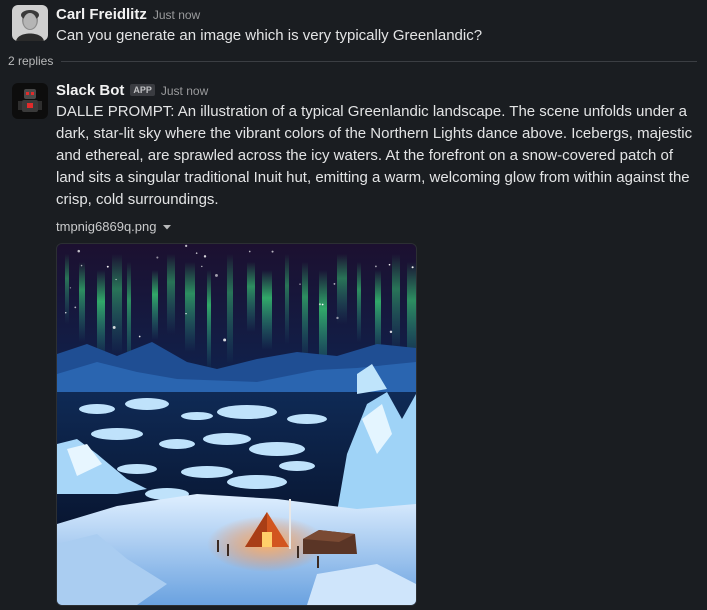  Describe the element at coordinates (379, 61) in the screenshot. I see `divider-line` at that location.